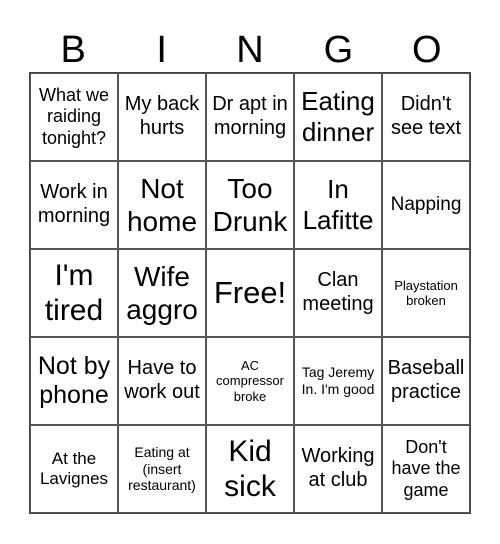 The height and width of the screenshot is (544, 500). Describe the element at coordinates (427, 50) in the screenshot. I see `header-letter-o: O` at that location.